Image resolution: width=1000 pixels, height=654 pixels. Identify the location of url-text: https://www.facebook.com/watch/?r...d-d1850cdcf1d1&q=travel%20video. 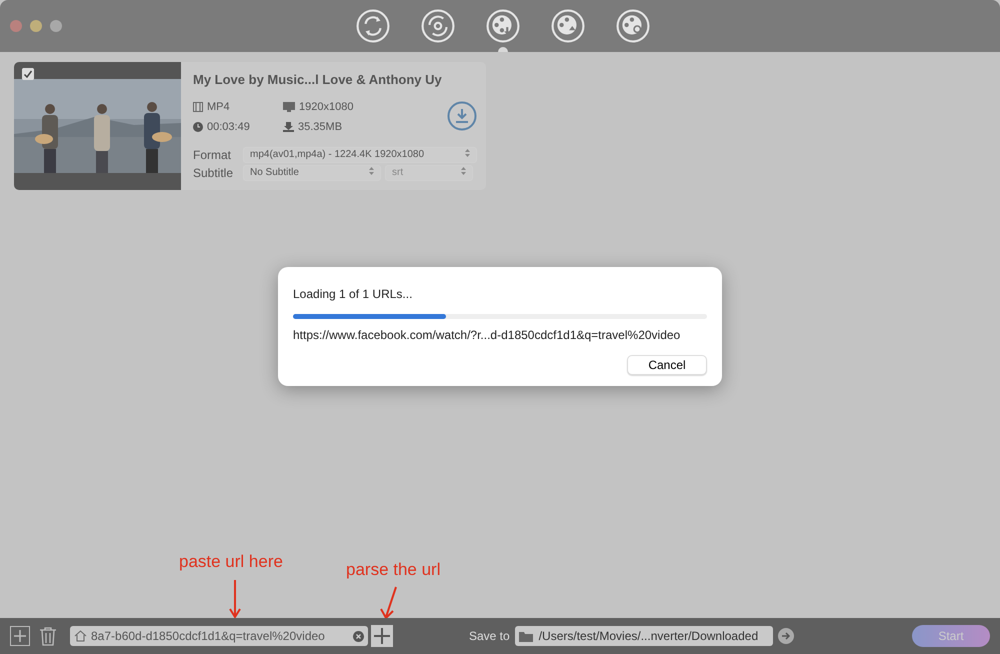
(487, 335).